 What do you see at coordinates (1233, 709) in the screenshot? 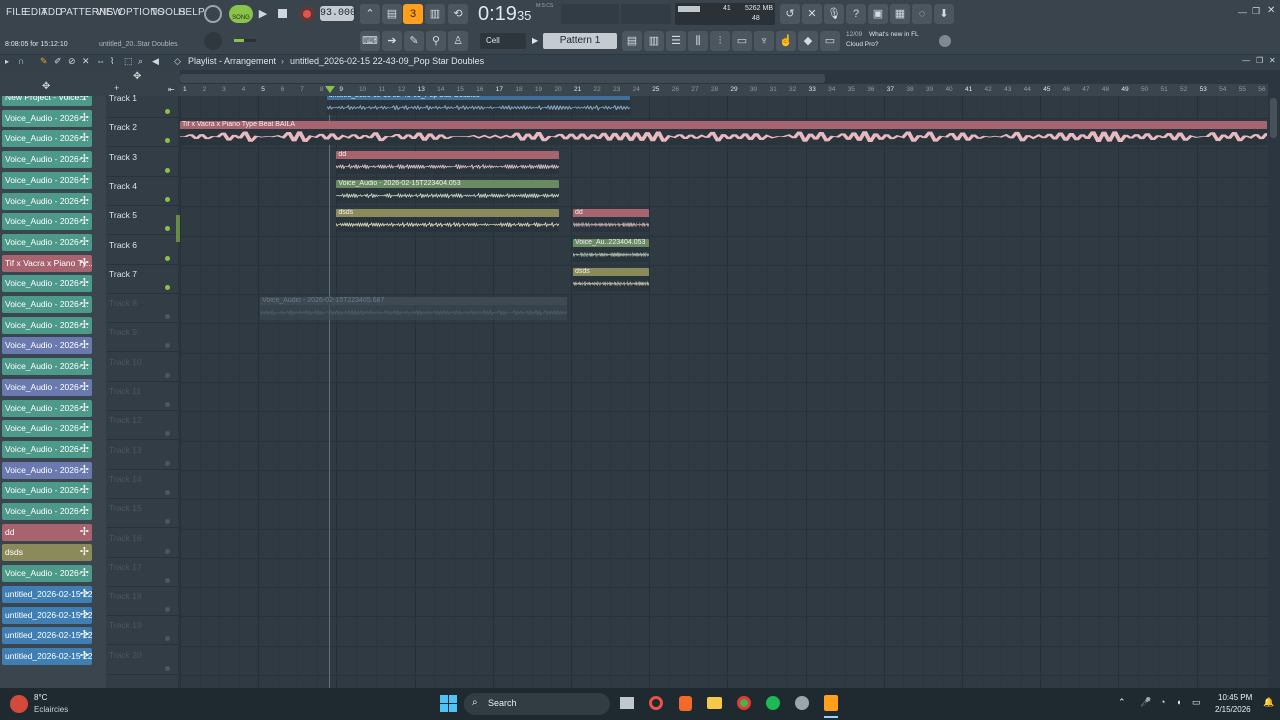
I see `clock-date: 2/15/2026` at bounding box center [1233, 709].